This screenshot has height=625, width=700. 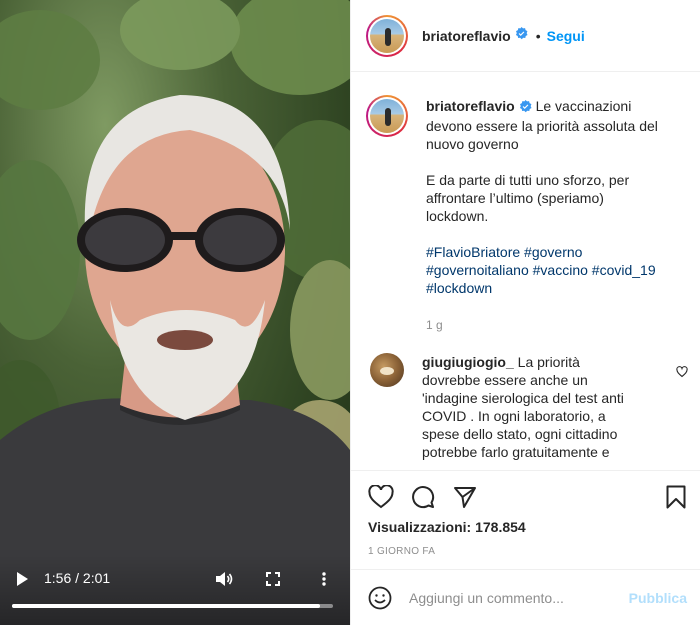 What do you see at coordinates (553, 252) in the screenshot?
I see `hashtag-link: #governo` at bounding box center [553, 252].